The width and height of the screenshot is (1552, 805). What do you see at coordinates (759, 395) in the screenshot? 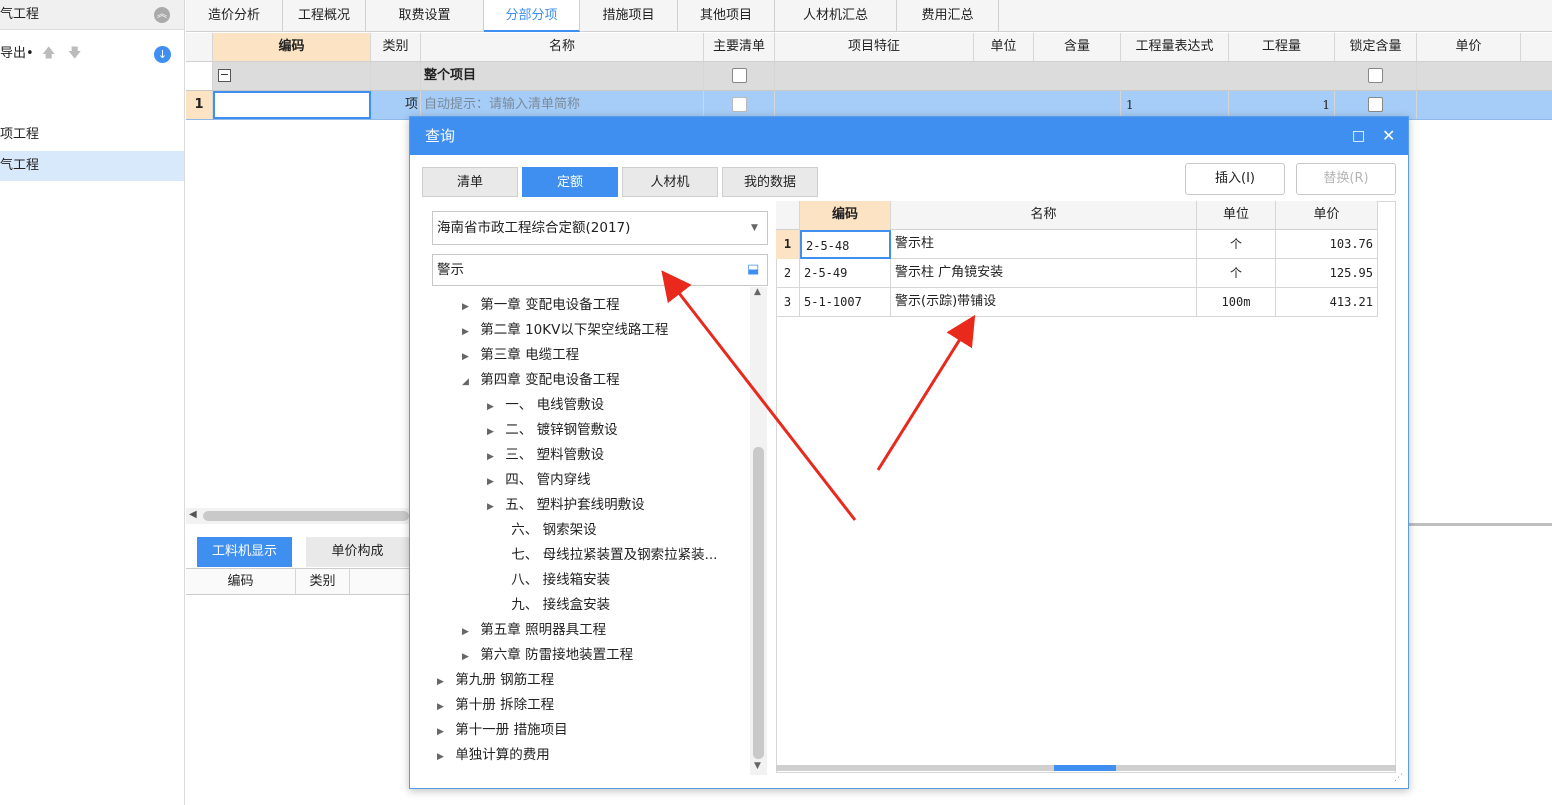
I see `arrow-to-search` at bounding box center [759, 395].